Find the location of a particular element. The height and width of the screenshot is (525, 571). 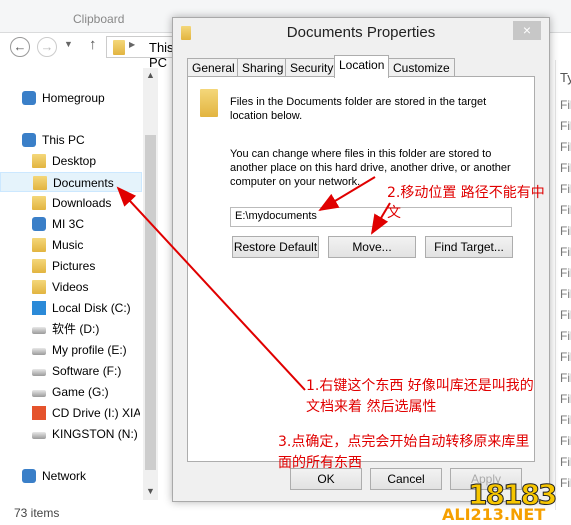

annotation-3-cont: 面的所有东西 is located at coordinates (320, 463).